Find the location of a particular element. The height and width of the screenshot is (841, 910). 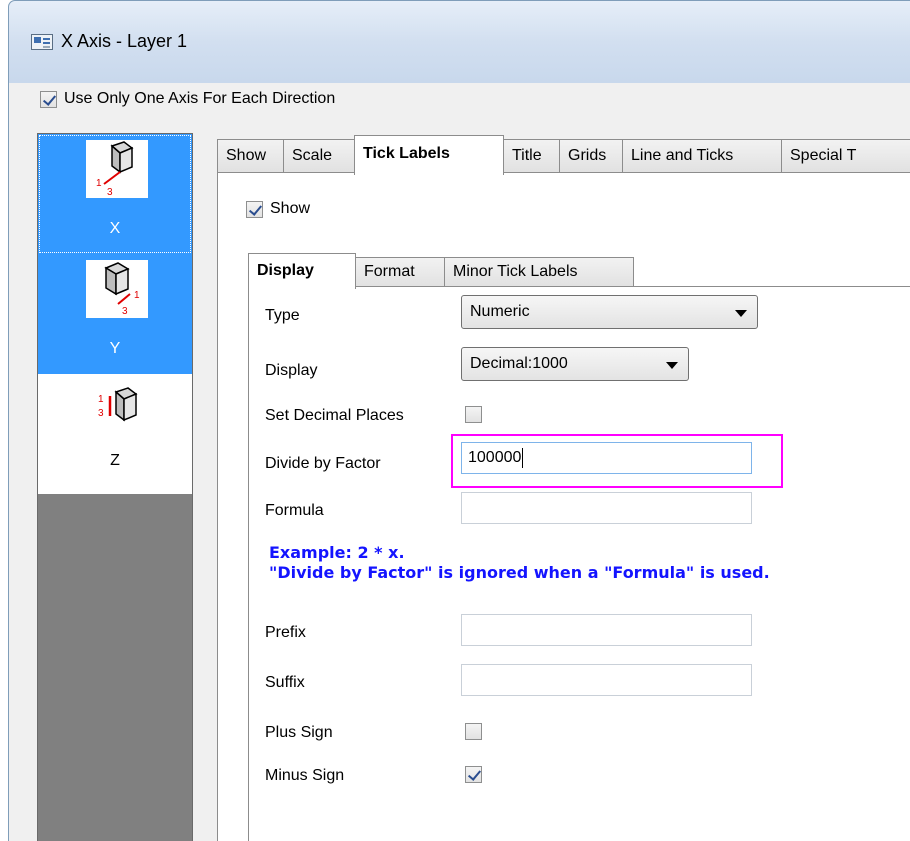

axis-list: 1 3 X 1 3 Y 1 3 Z is located at coordinates (115, 487).